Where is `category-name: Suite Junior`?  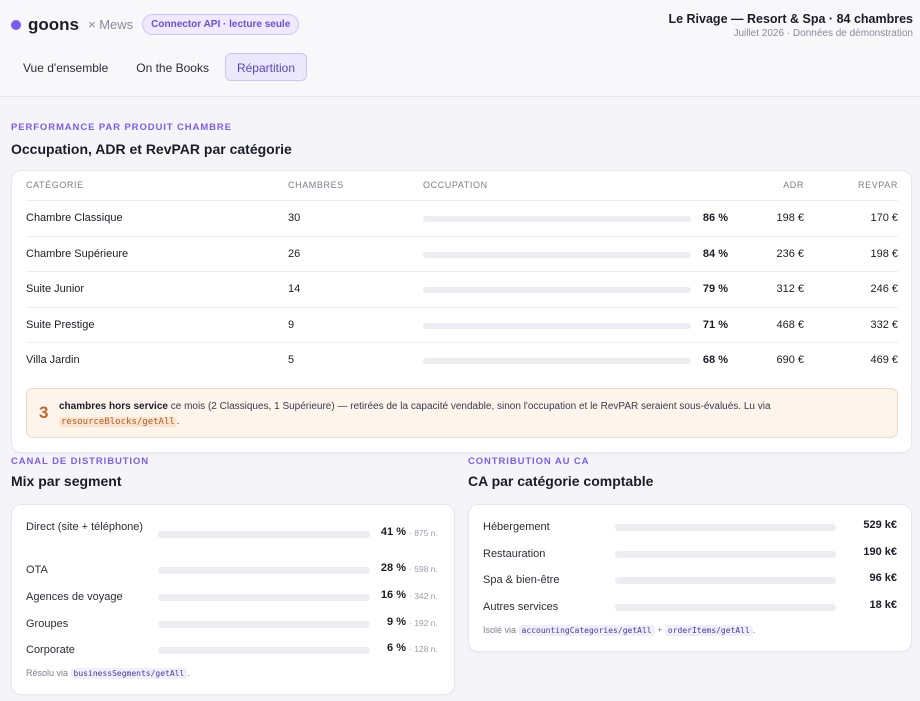
category-name: Suite Junior is located at coordinates (55, 289).